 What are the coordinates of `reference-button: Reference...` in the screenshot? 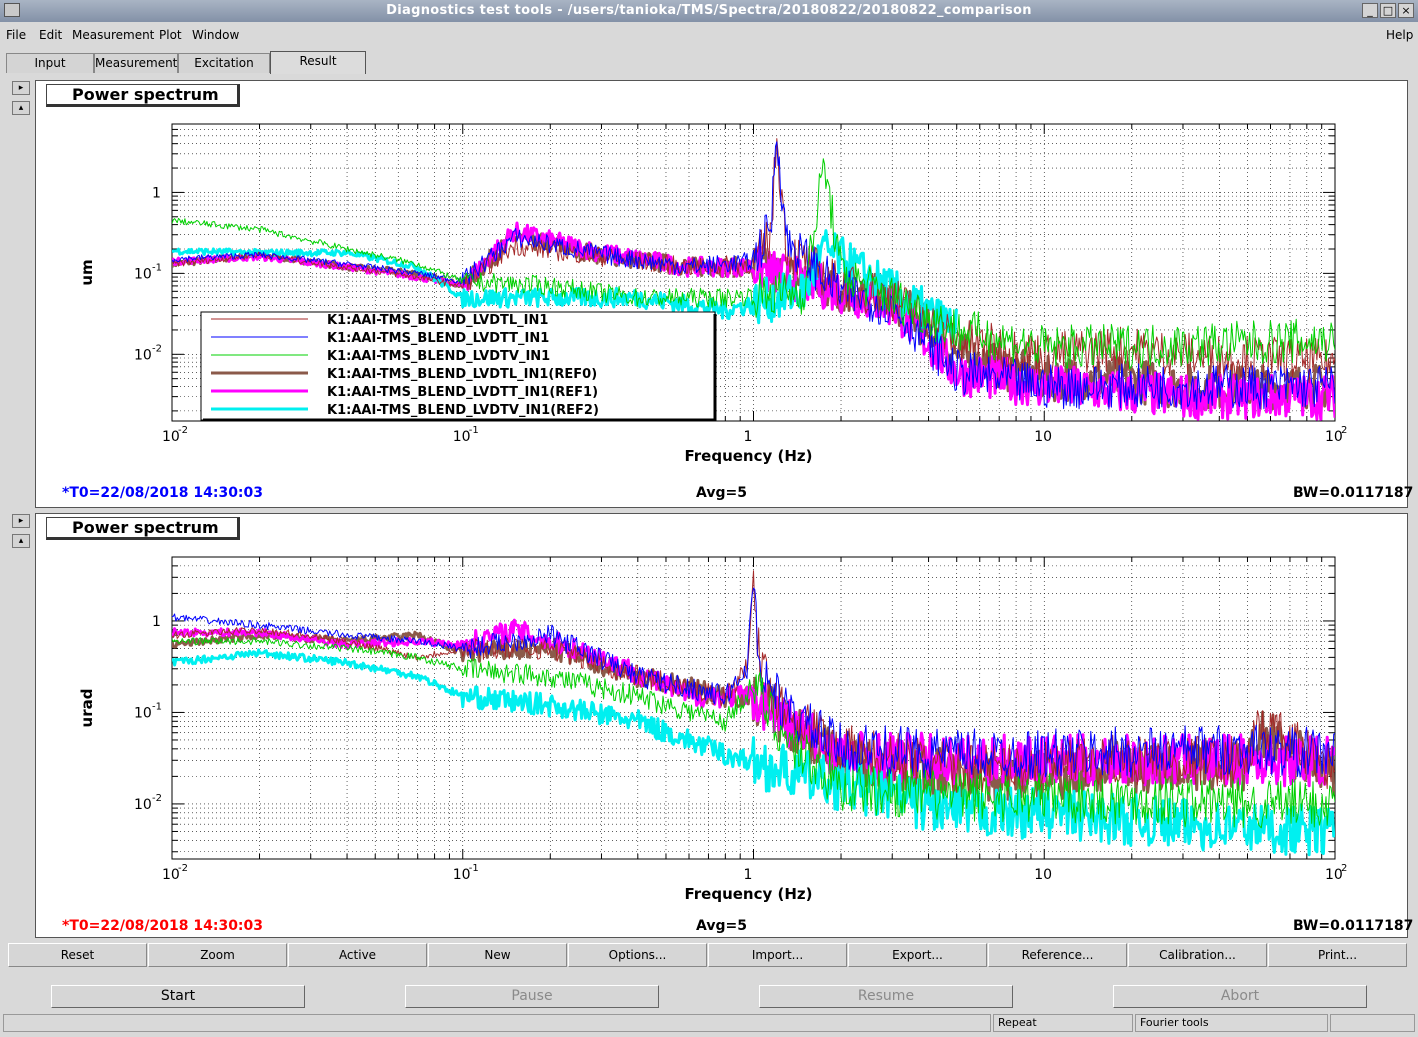 It's located at (1057, 955).